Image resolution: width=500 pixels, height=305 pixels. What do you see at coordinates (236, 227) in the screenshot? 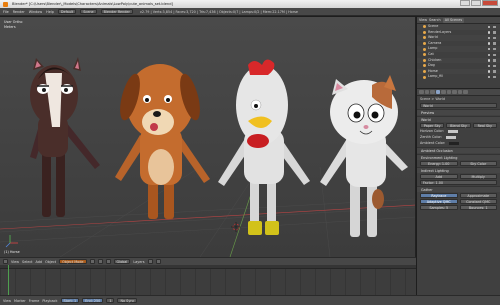
I see `3d-cursor` at bounding box center [236, 227].